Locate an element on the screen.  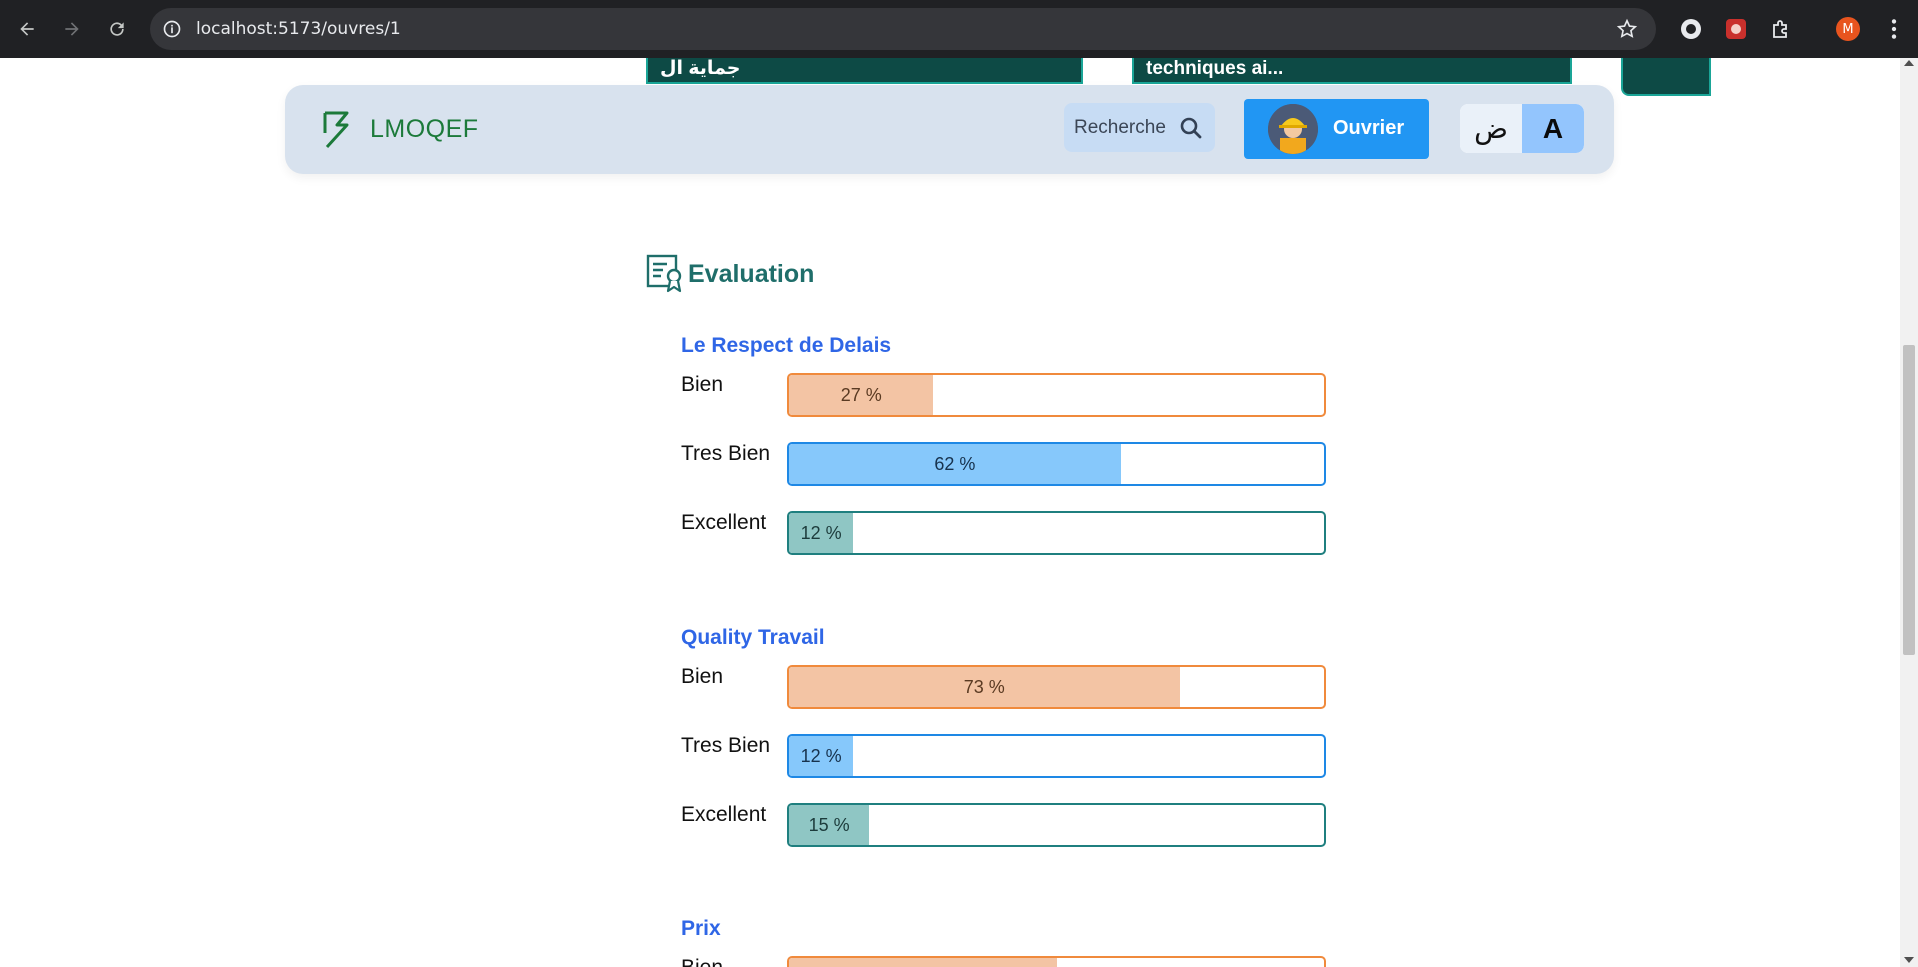
scrollbar-thumb is located at coordinates (1909, 500).